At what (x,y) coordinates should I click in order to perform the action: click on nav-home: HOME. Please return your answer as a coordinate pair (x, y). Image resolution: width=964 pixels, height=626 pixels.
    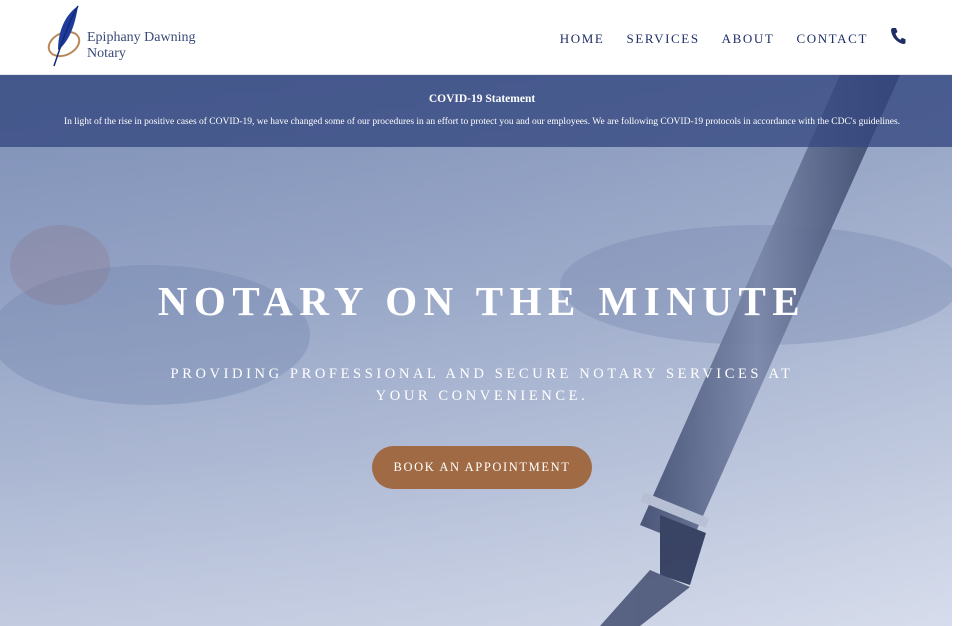
    Looking at the image, I should click on (582, 39).